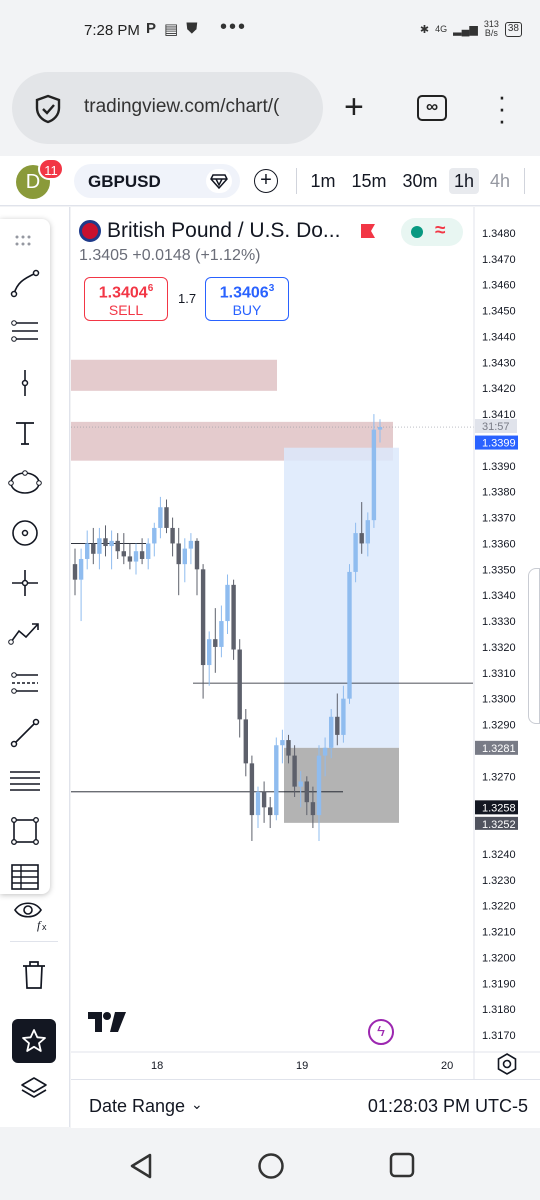 Image resolution: width=540 pixels, height=1200 pixels. What do you see at coordinates (25, 433) in the screenshot?
I see `text-tool-icon` at bounding box center [25, 433].